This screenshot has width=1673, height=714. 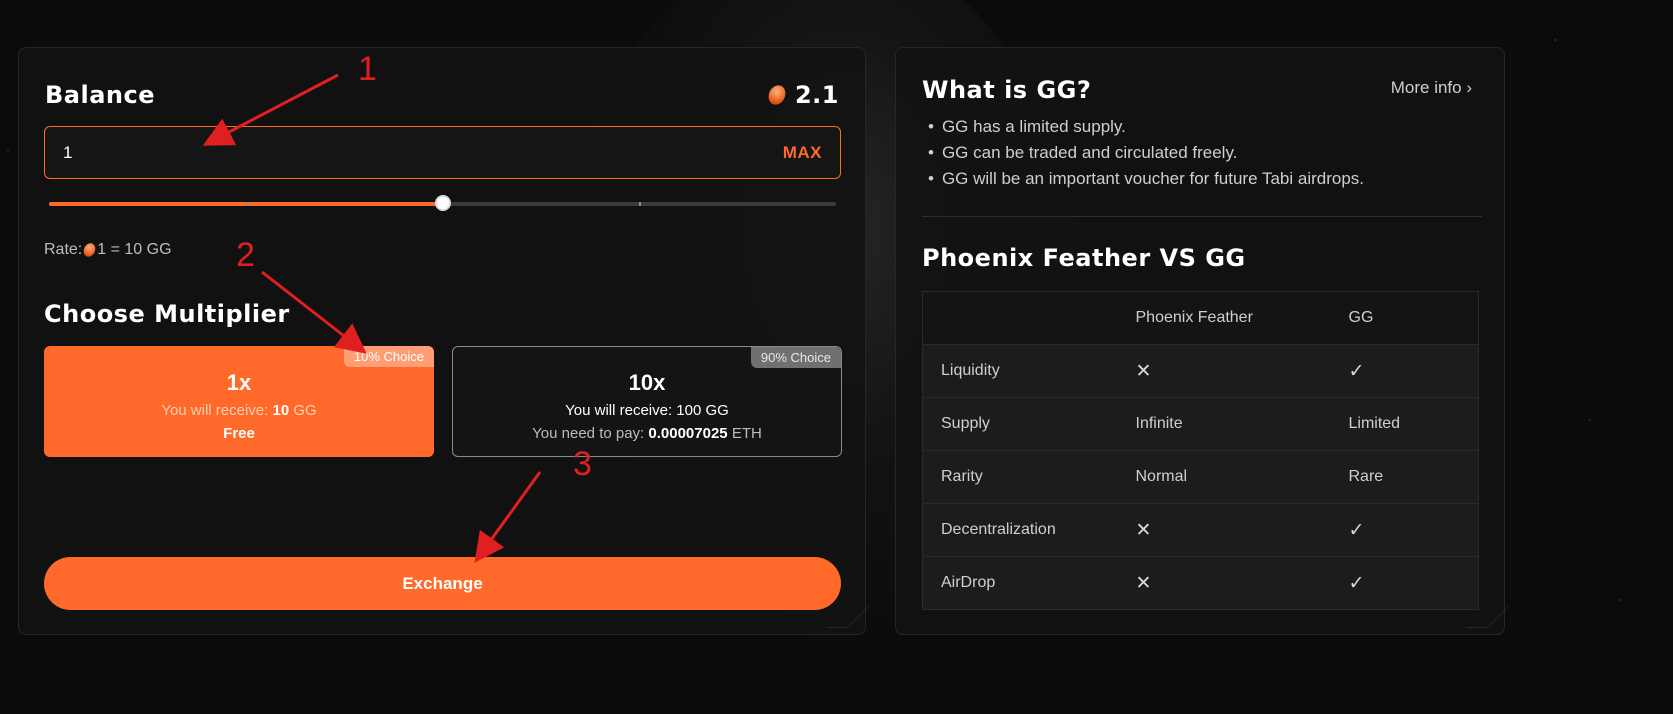 I want to click on balance-value: 2.1, so click(x=816, y=95).